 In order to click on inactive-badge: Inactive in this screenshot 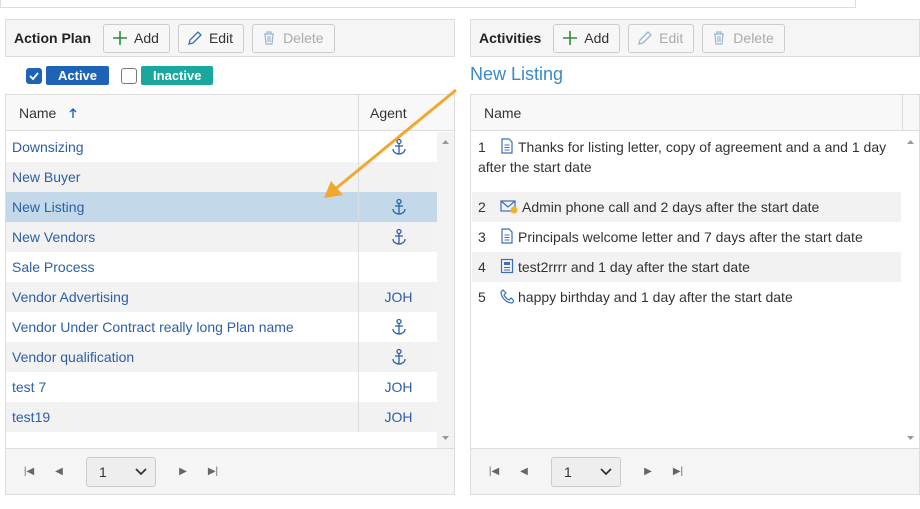, I will do `click(177, 75)`.